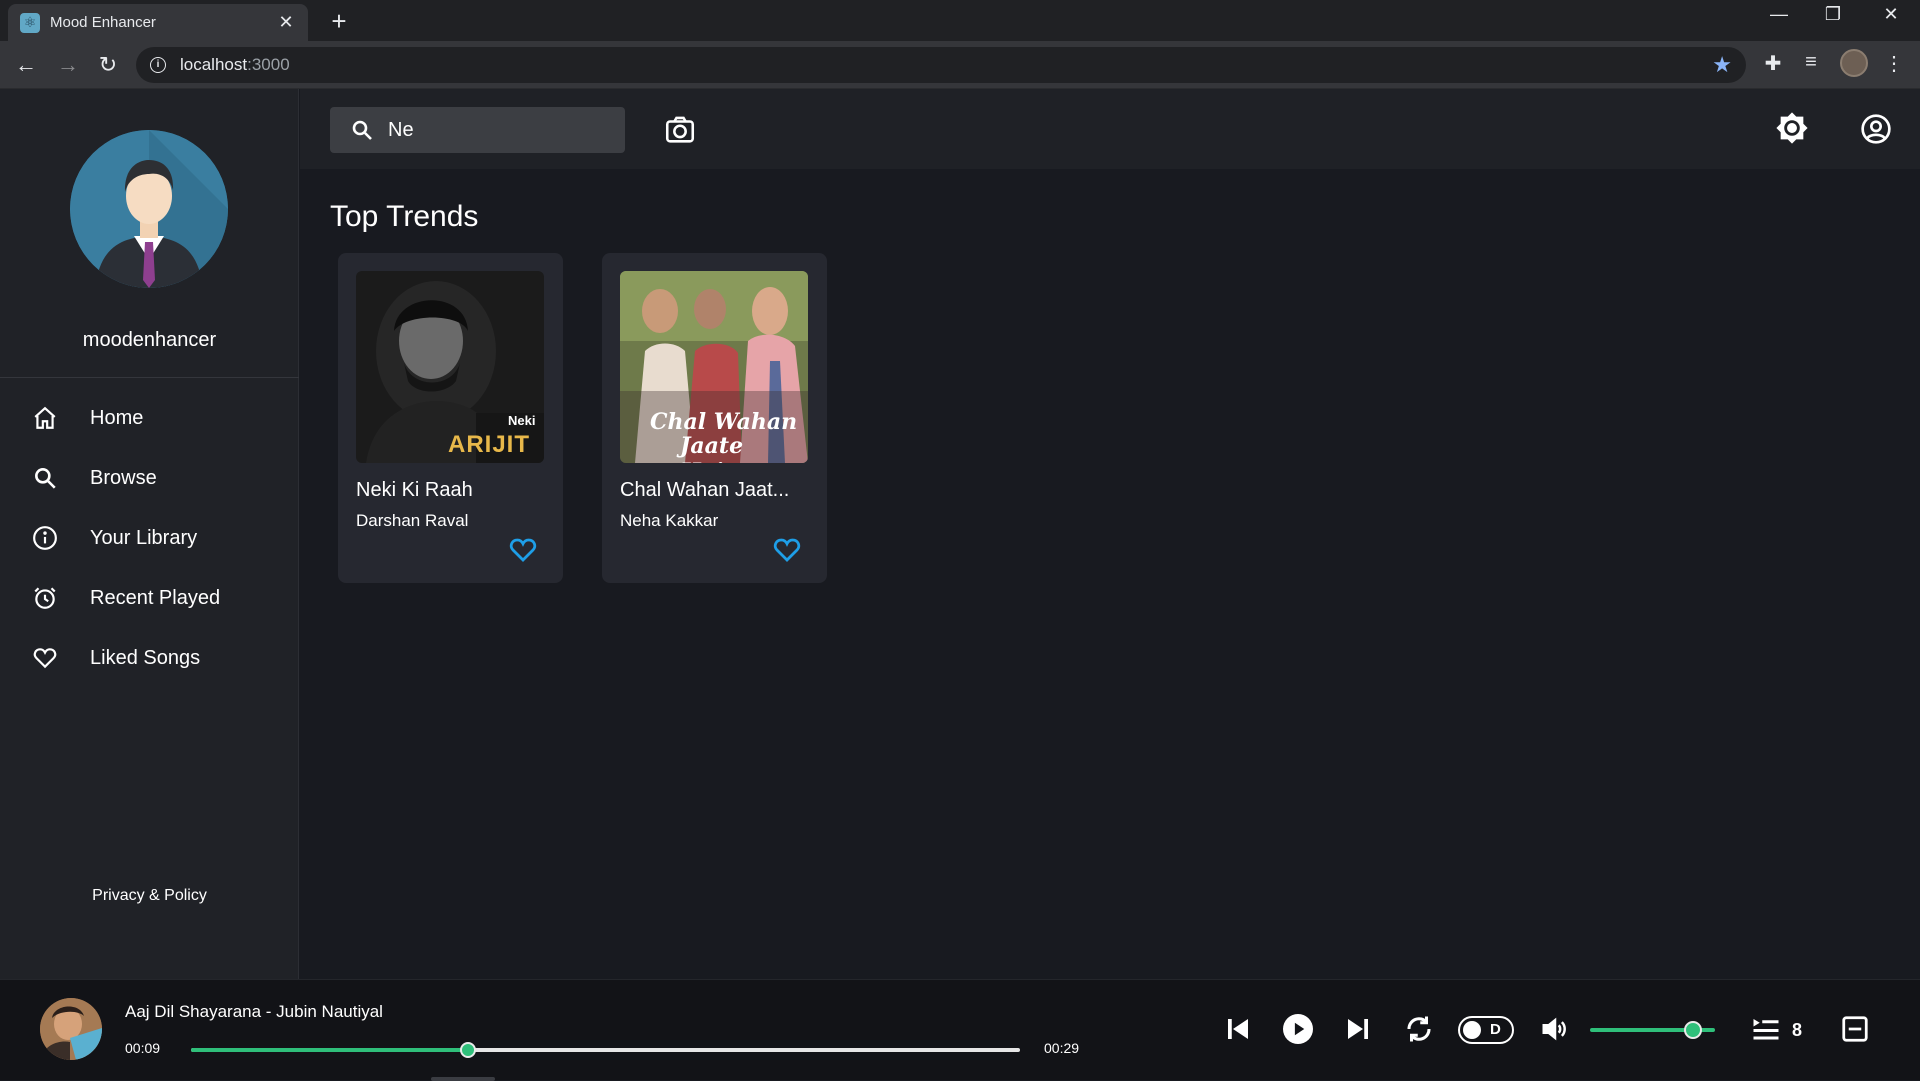 The image size is (1920, 1081). Describe the element at coordinates (1854, 63) in the screenshot. I see `browser-profile-avatar` at that location.